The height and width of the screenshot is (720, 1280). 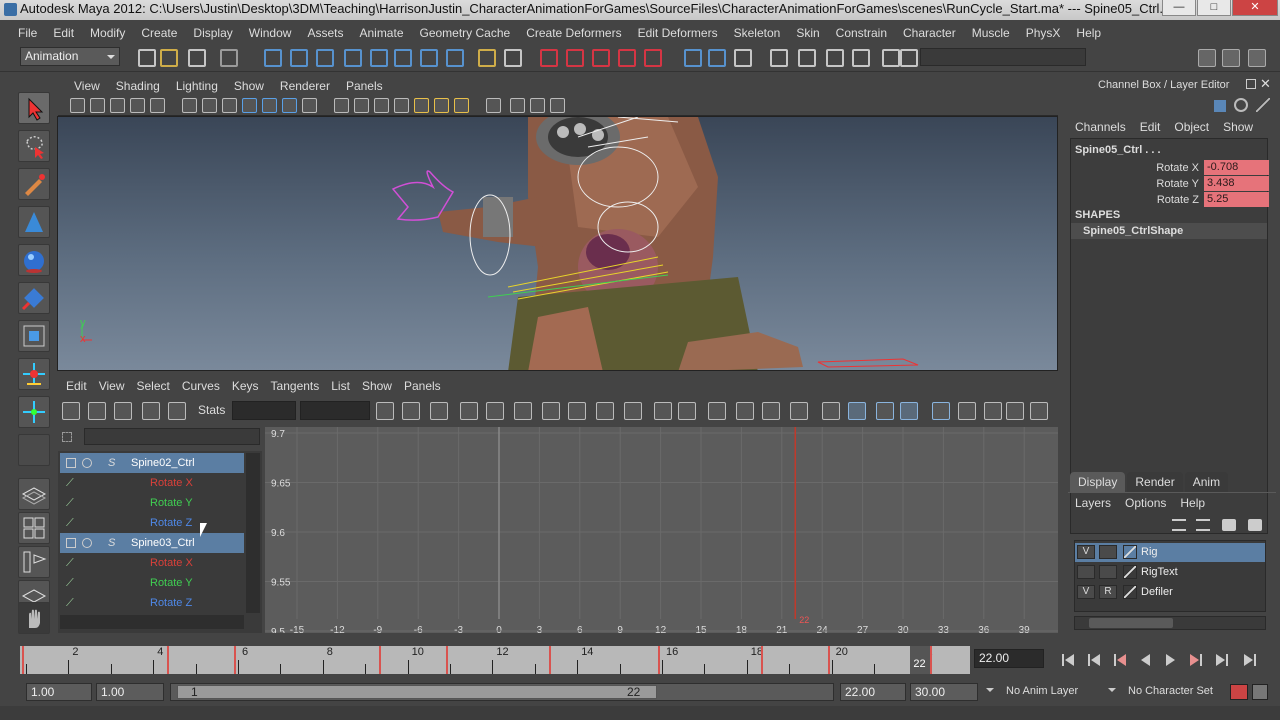 What do you see at coordinates (71, 543) in the screenshot?
I see `expand-icon` at bounding box center [71, 543].